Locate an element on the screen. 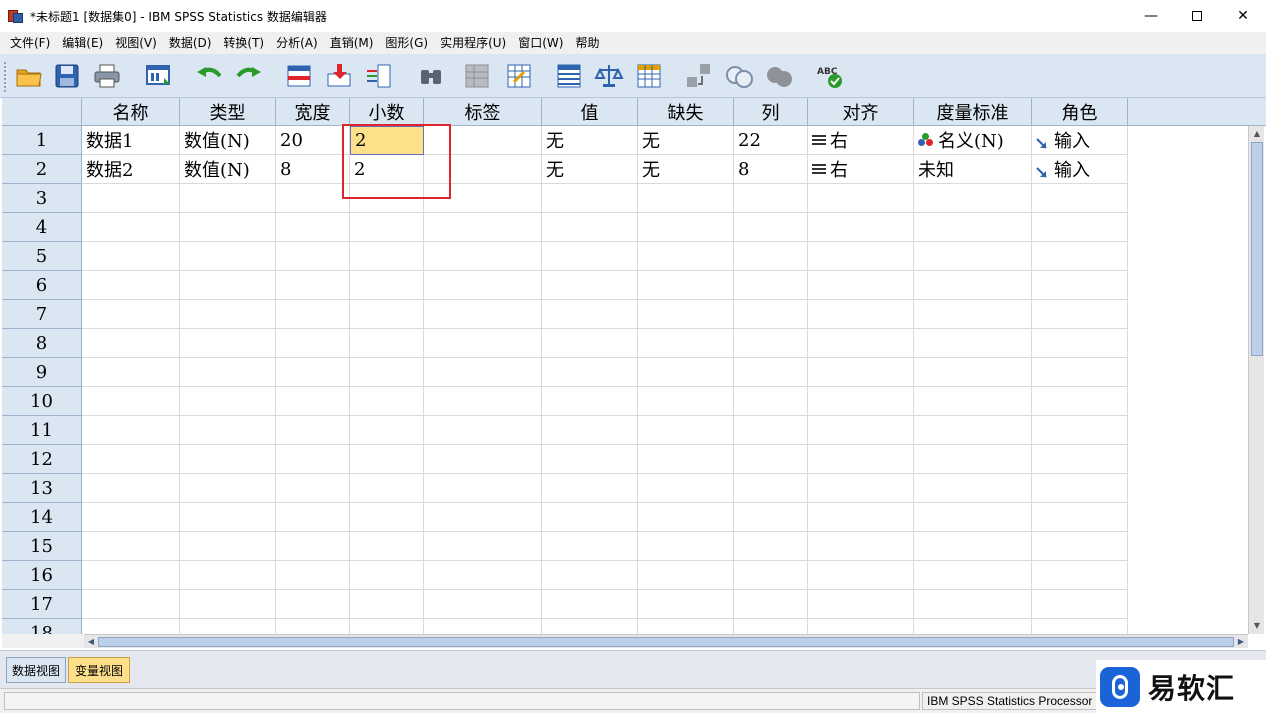 This screenshot has height=713, width=1266. column-header-align: 对齐 is located at coordinates (861, 112).